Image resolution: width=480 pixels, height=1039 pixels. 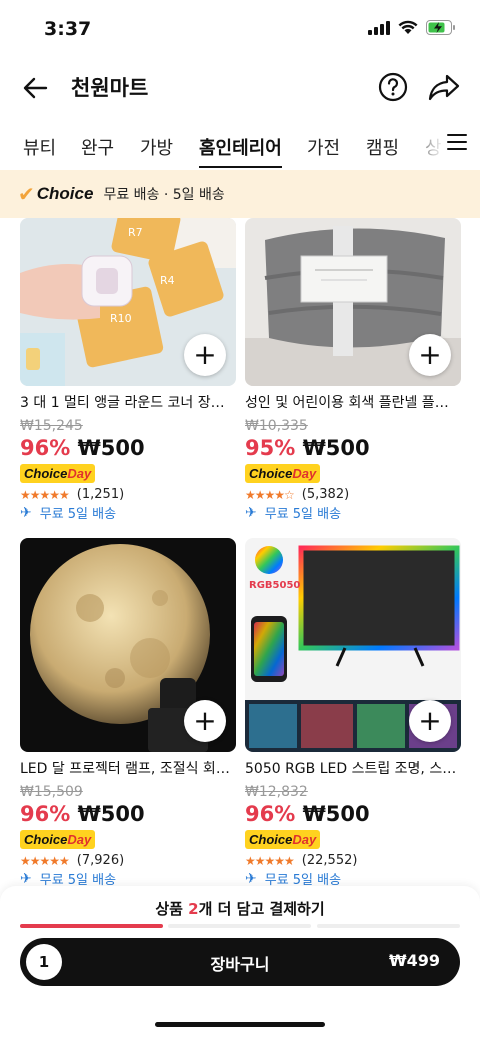 I want to click on back-arrow-icon, so click(x=36, y=88).